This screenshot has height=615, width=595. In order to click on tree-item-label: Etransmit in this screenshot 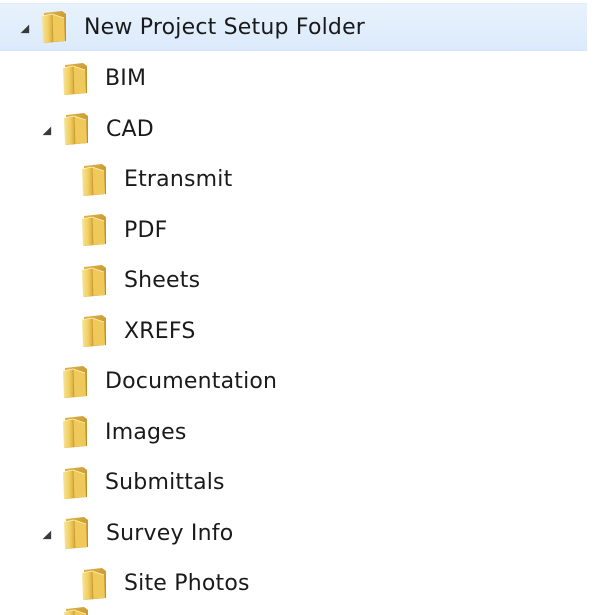, I will do `click(178, 180)`.